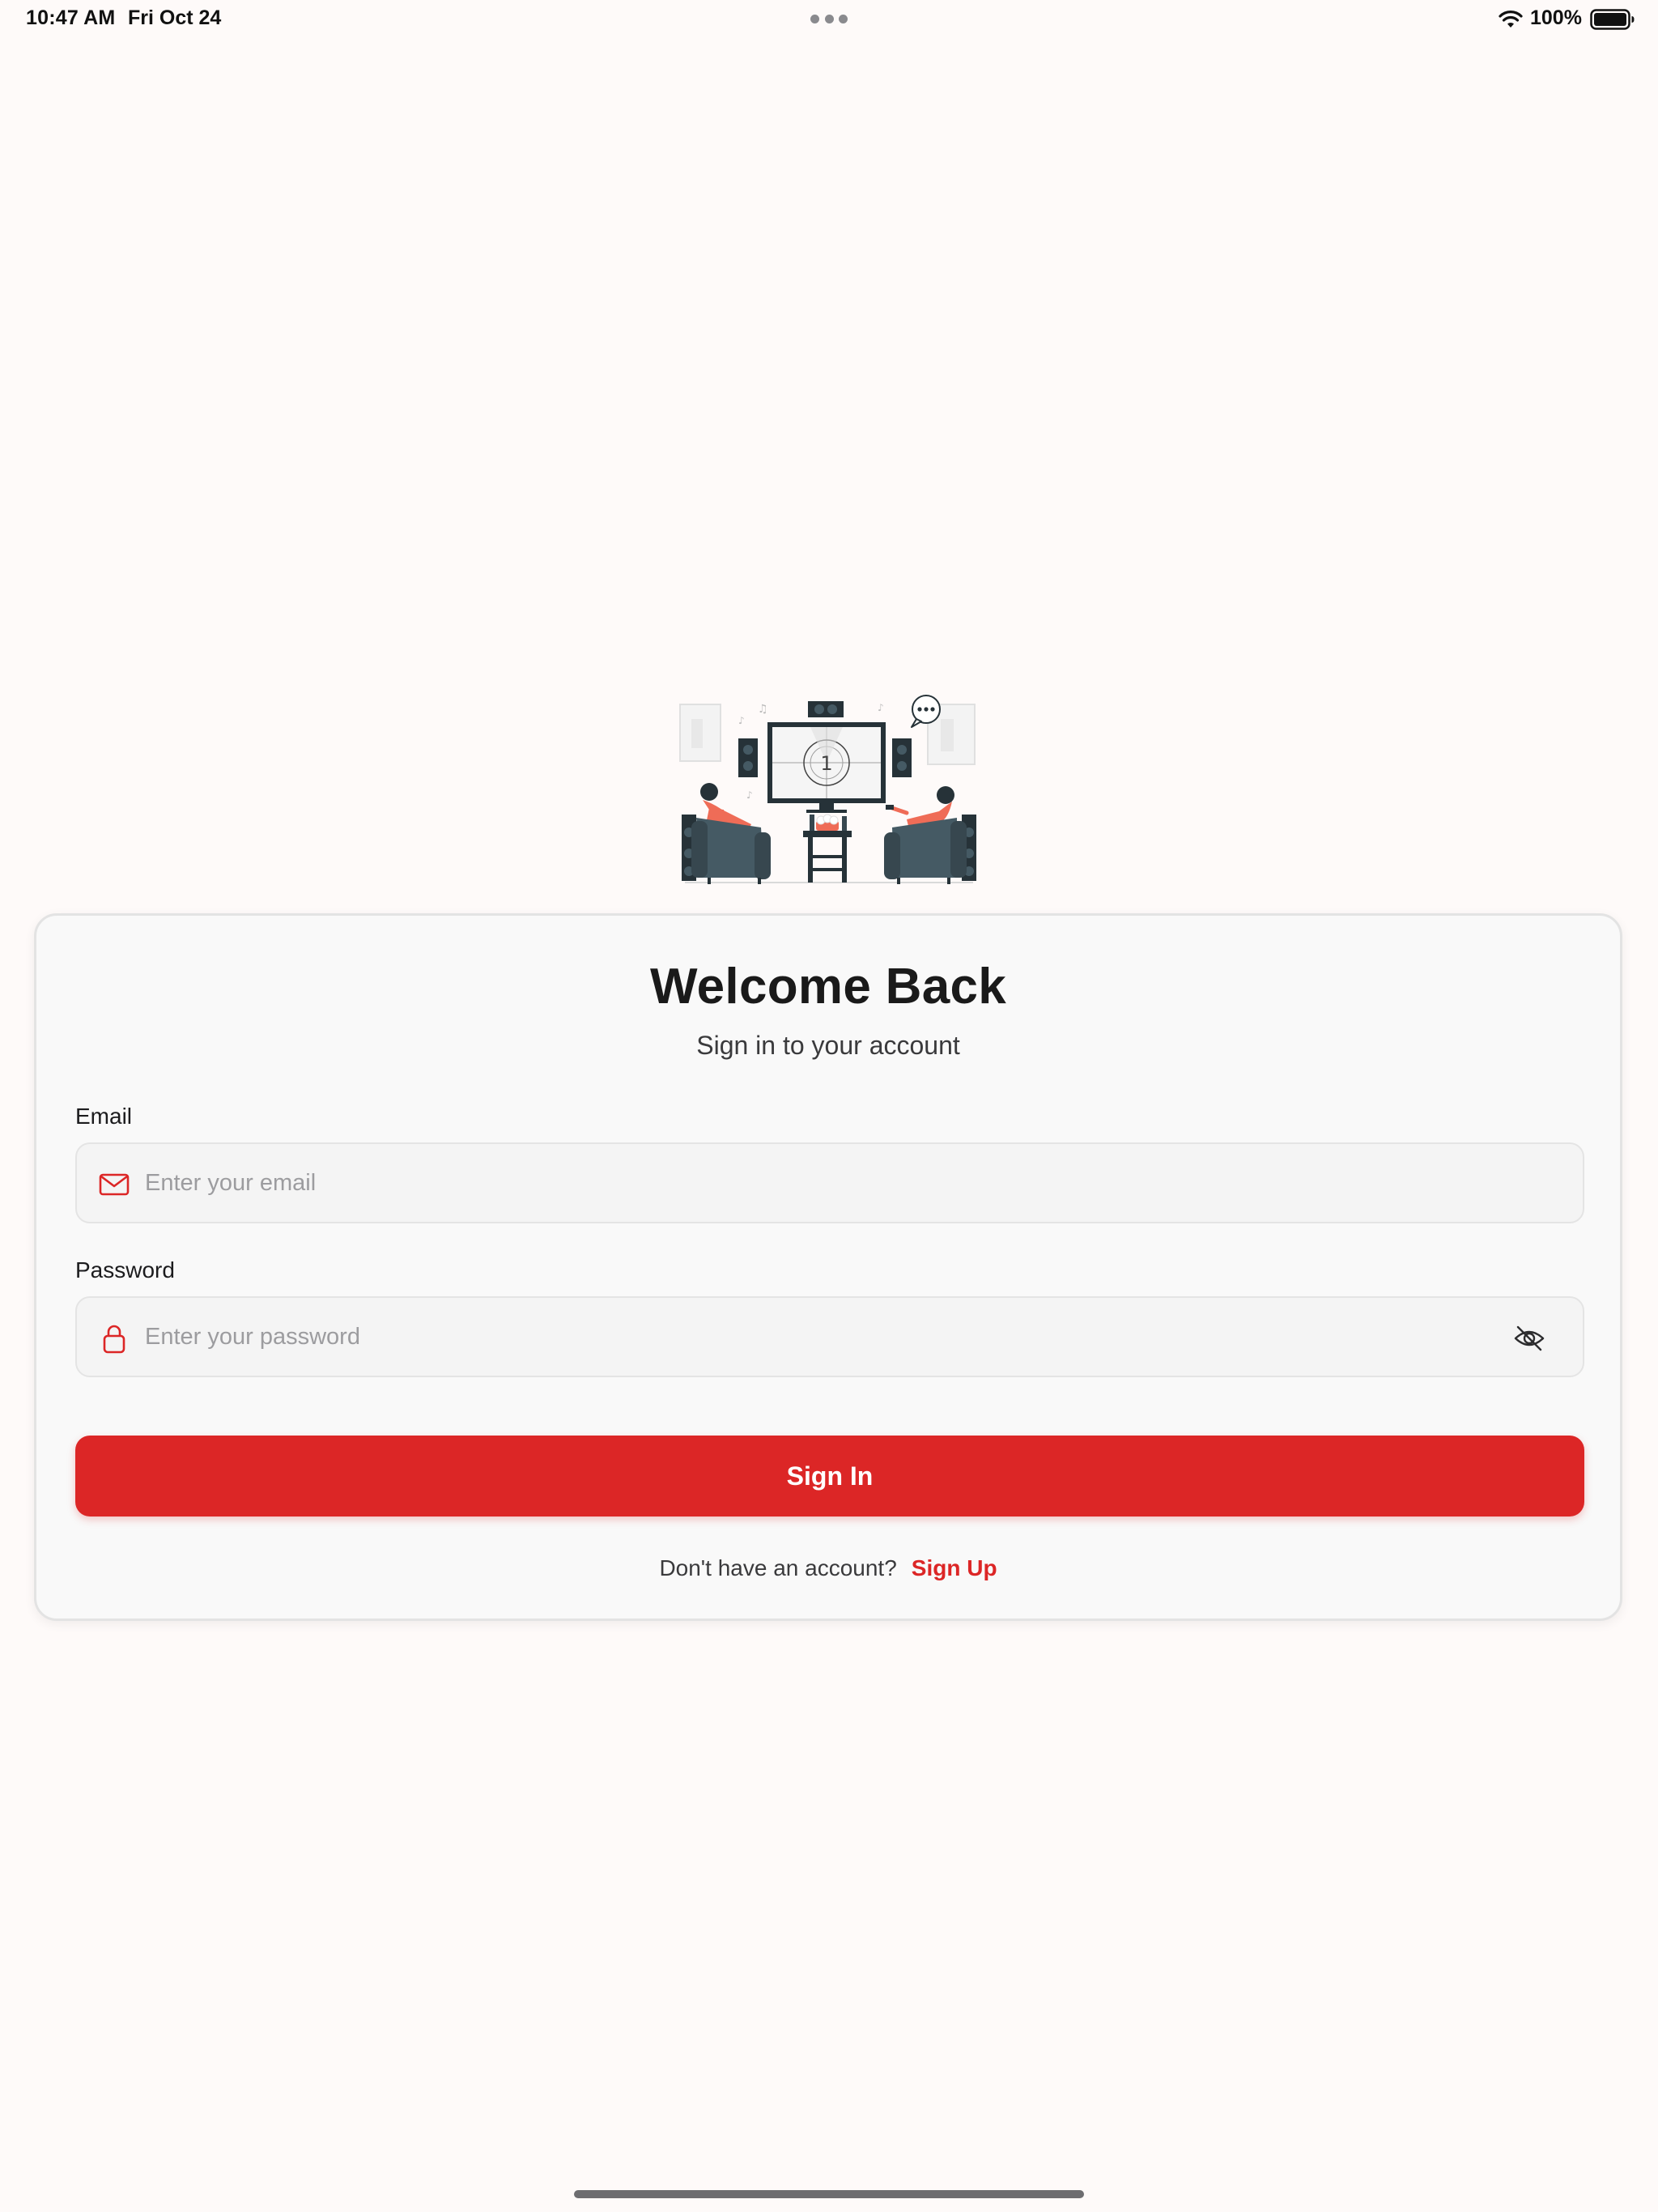 Image resolution: width=1658 pixels, height=2212 pixels. I want to click on email-field, so click(829, 1182).